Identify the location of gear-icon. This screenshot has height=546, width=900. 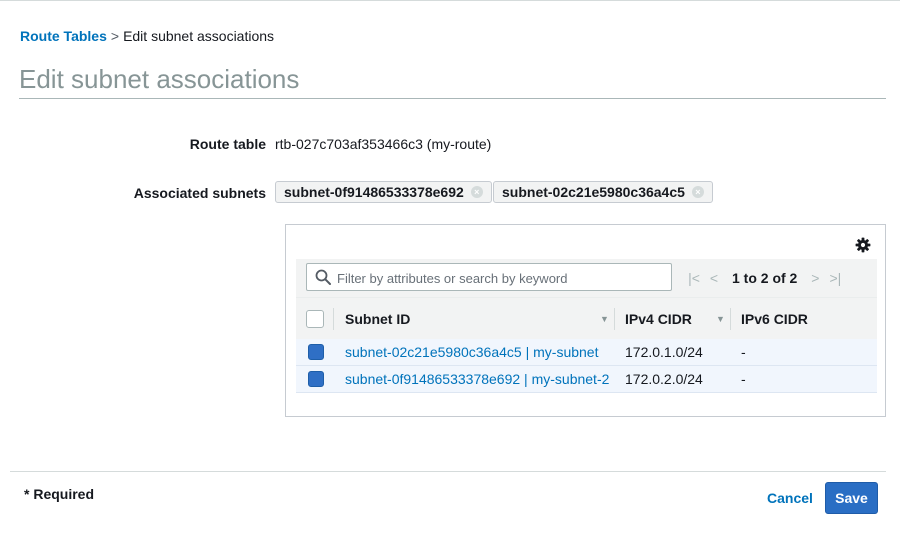
(863, 245).